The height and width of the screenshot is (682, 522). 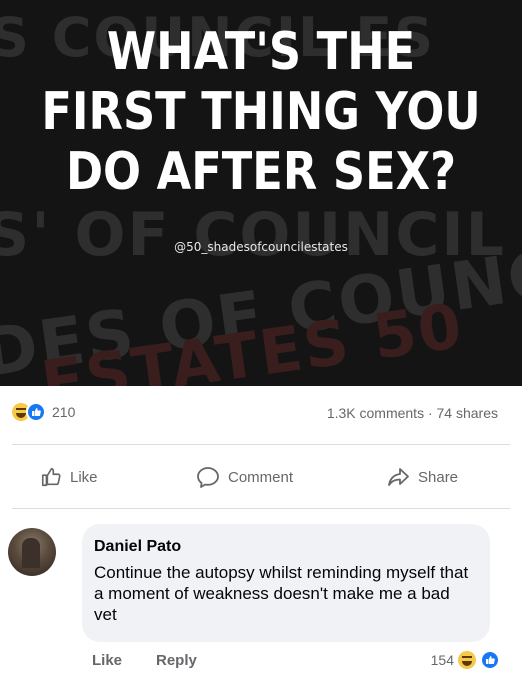 I want to click on meme-handle: @50_shadesofcouncilestates, so click(x=261, y=247).